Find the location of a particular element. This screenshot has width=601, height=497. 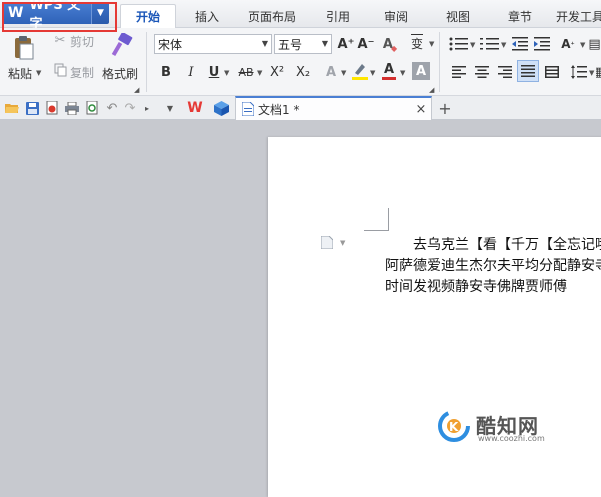

tab-home: 开始 is located at coordinates (148, 16).